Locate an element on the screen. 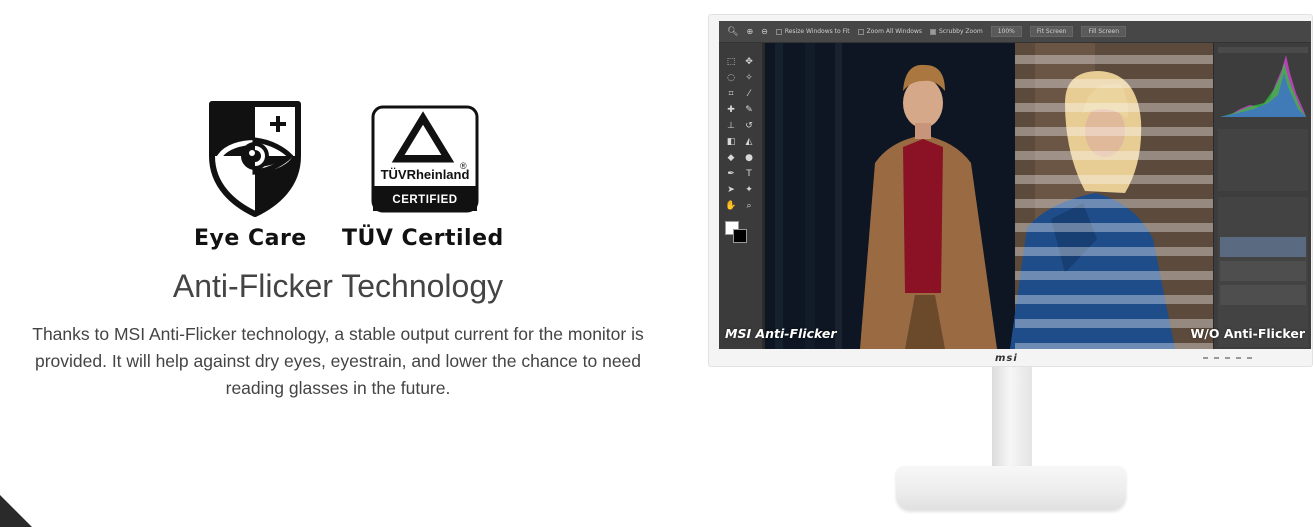 The width and height of the screenshot is (1313, 527). history-brush-icon: ↺ is located at coordinates (749, 126).